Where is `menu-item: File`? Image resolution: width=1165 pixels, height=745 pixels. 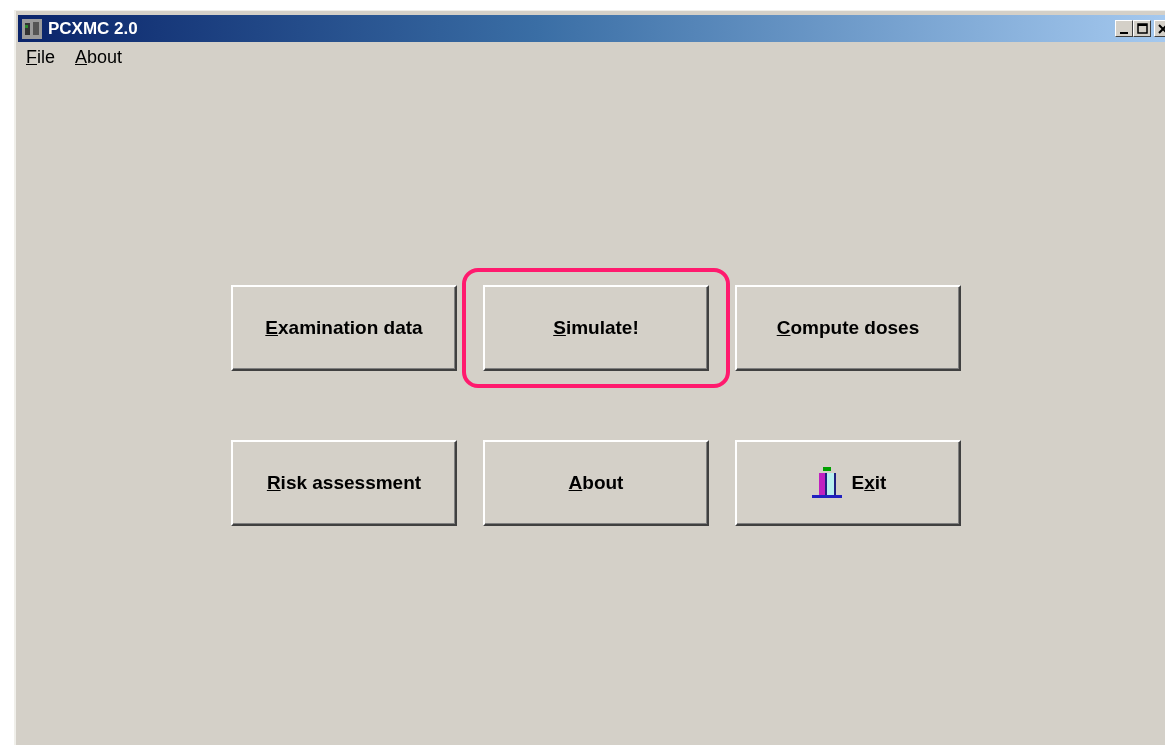
menu-item: File is located at coordinates (40, 58).